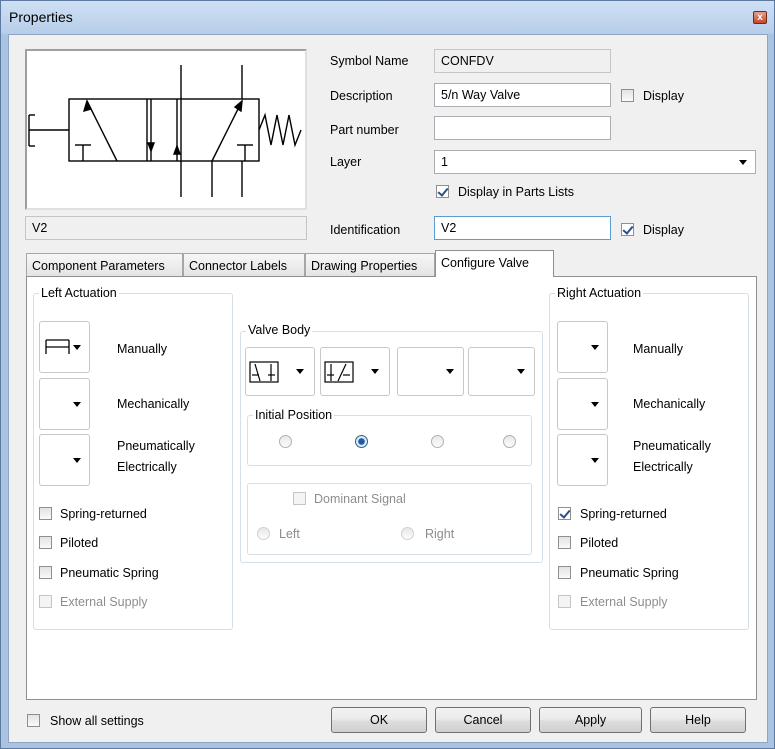 Image resolution: width=775 pixels, height=749 pixels. Describe the element at coordinates (339, 372) in the screenshot. I see `valve-cell-parallel-icon` at that location.